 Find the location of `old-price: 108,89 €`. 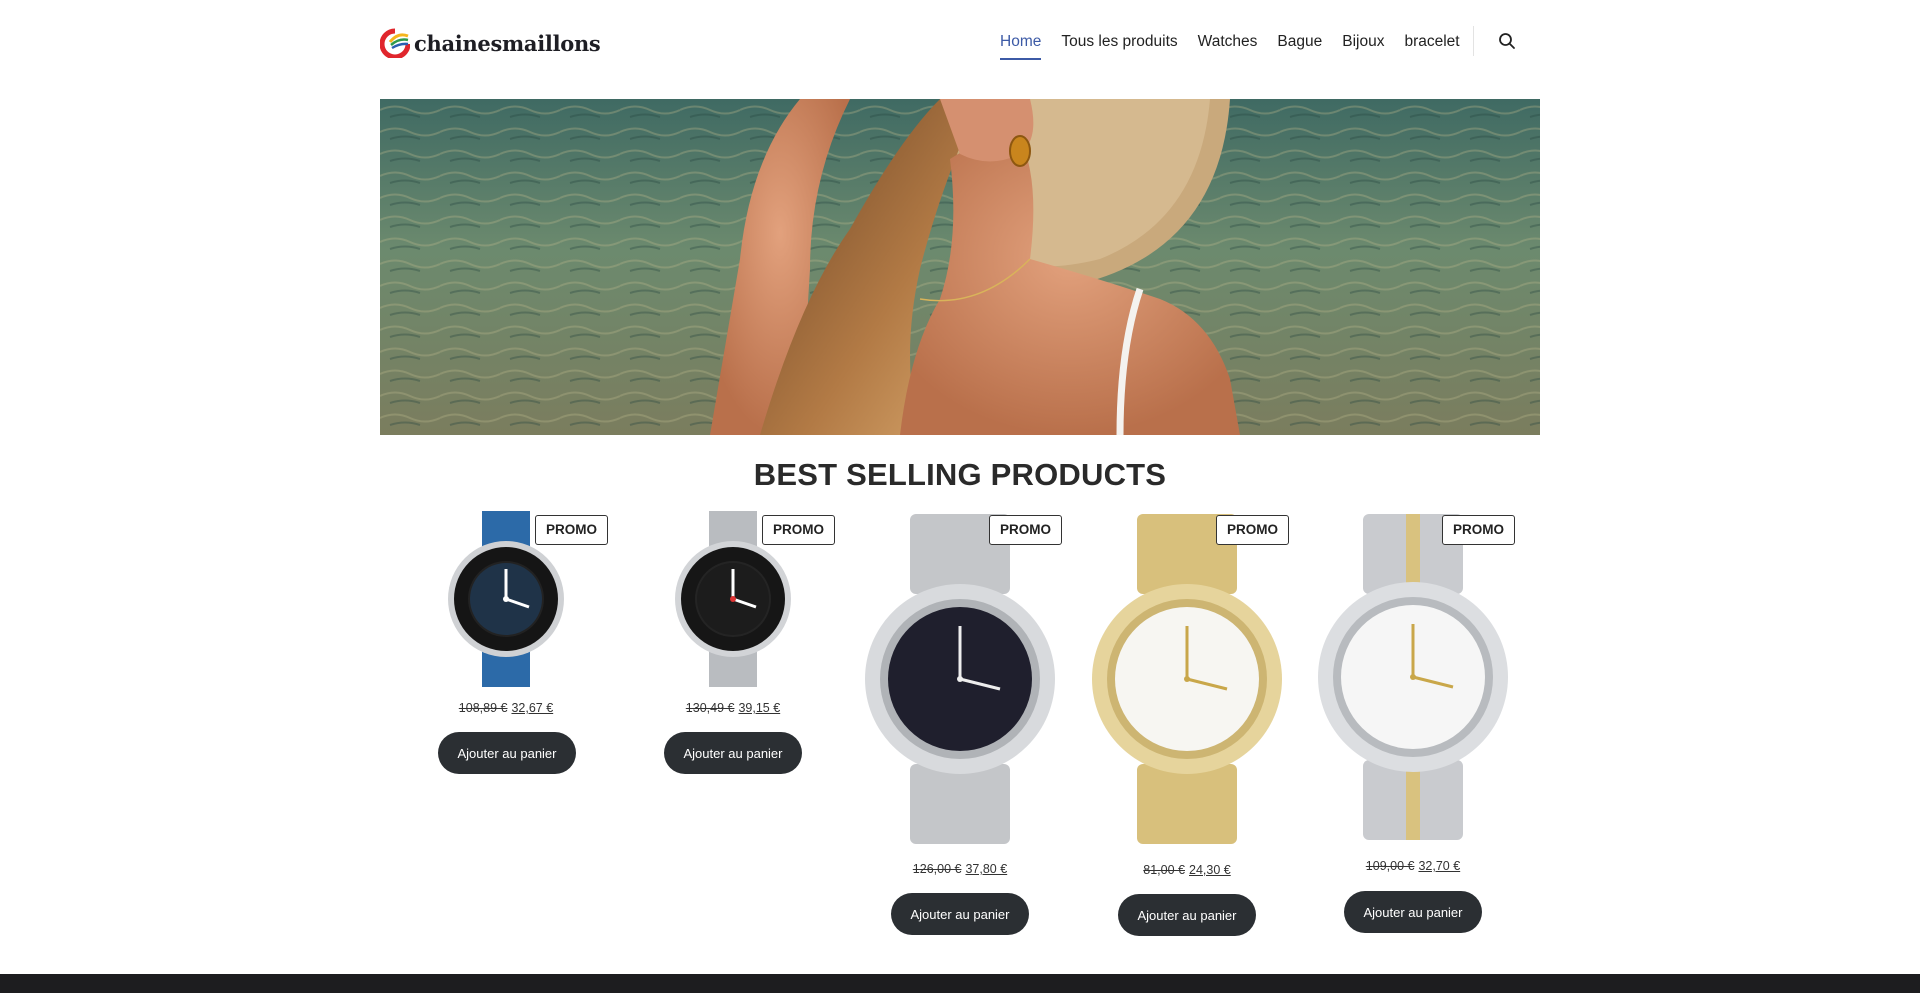

old-price: 108,89 € is located at coordinates (483, 708).